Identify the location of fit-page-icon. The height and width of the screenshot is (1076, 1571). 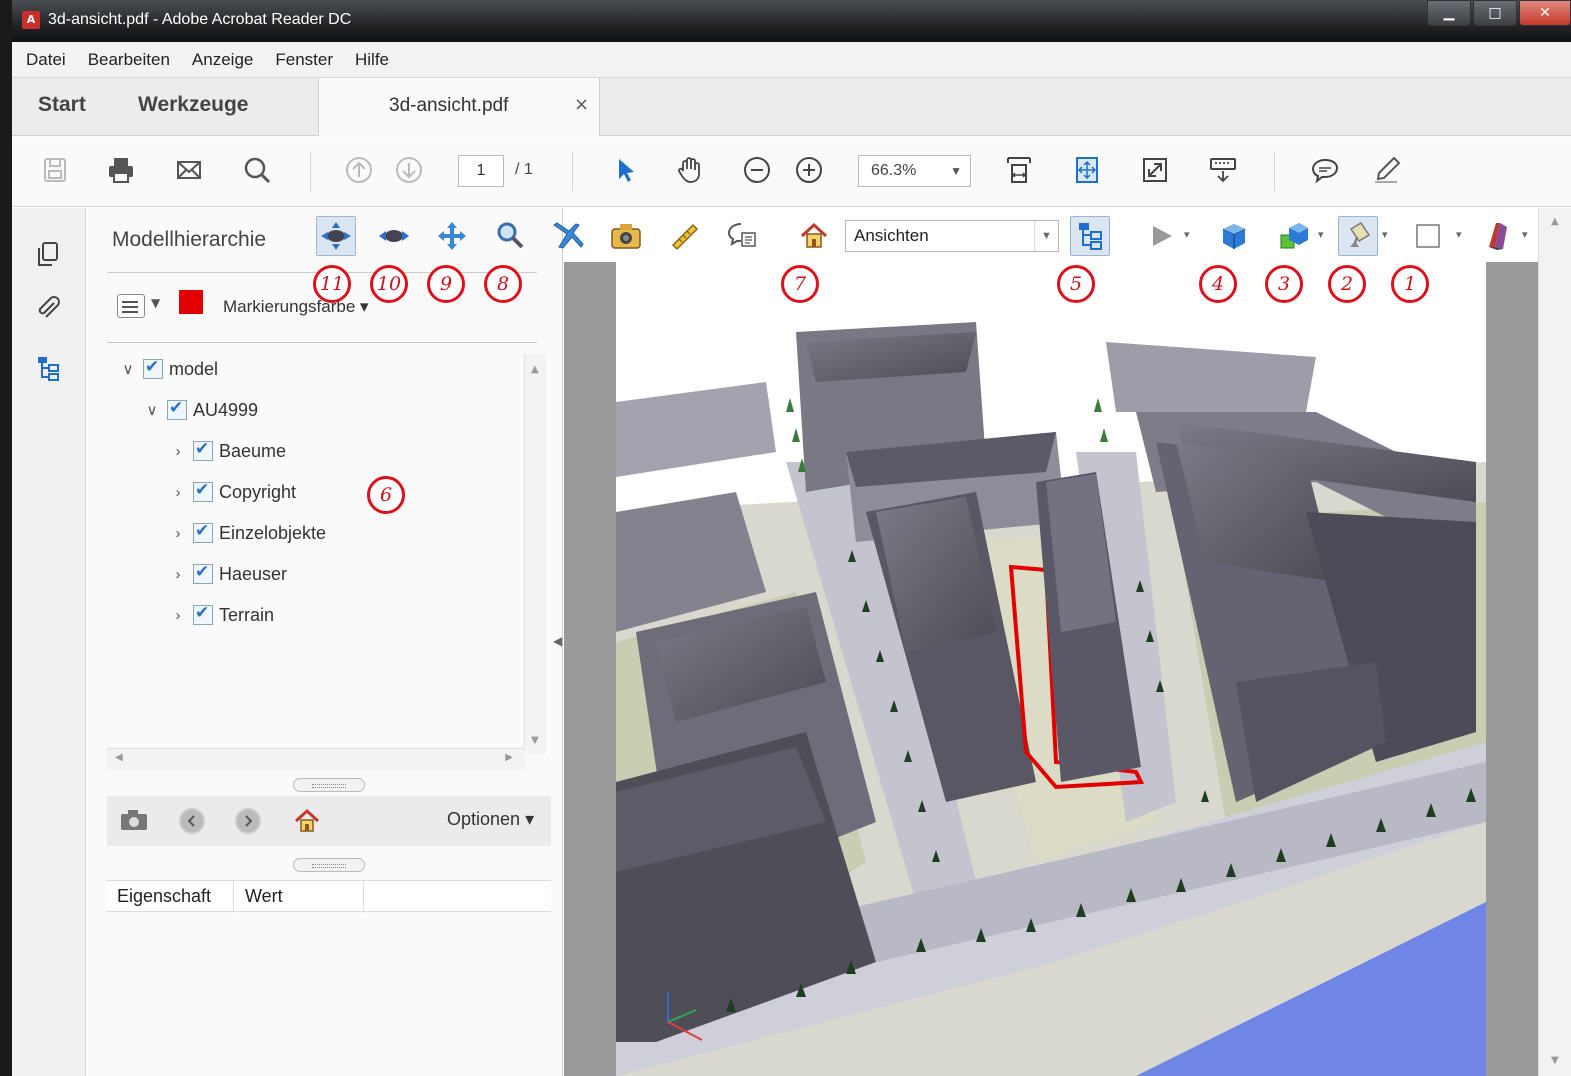
(1019, 170).